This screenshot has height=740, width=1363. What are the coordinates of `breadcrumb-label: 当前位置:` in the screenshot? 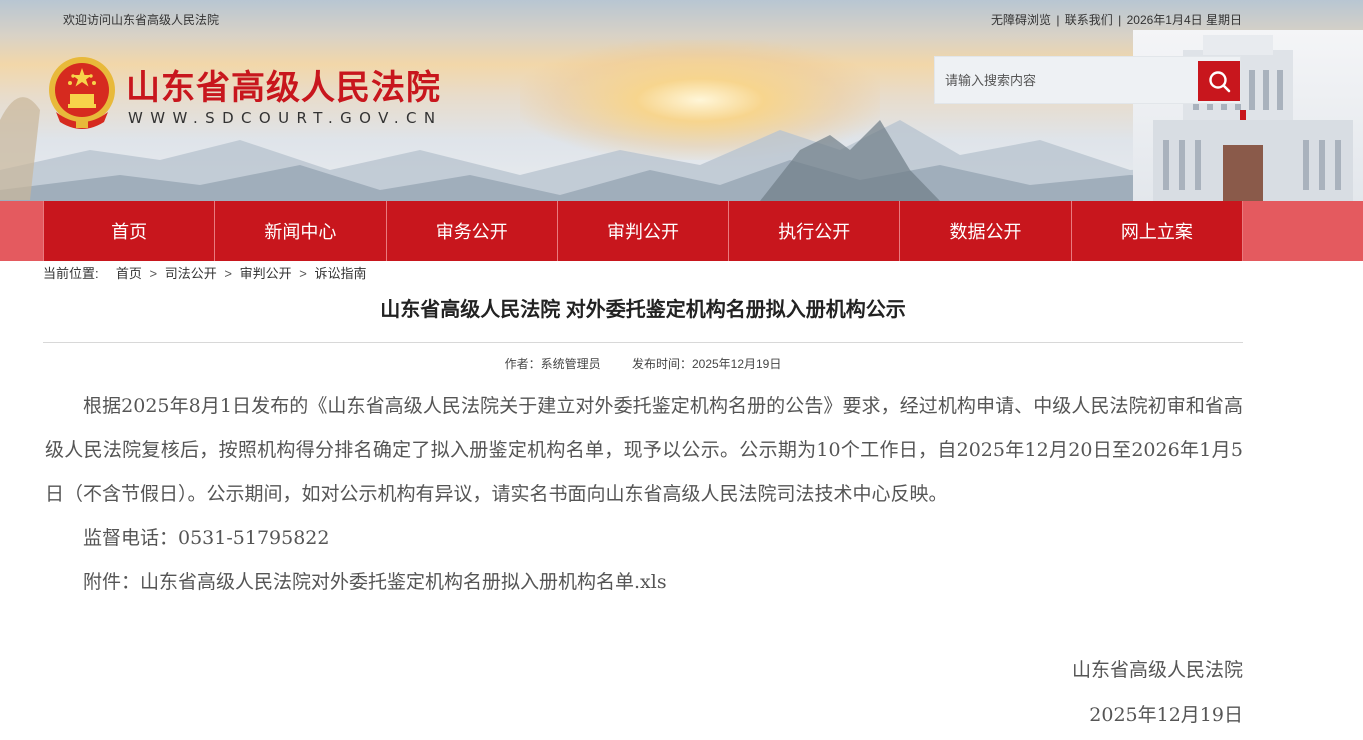 It's located at (71, 273).